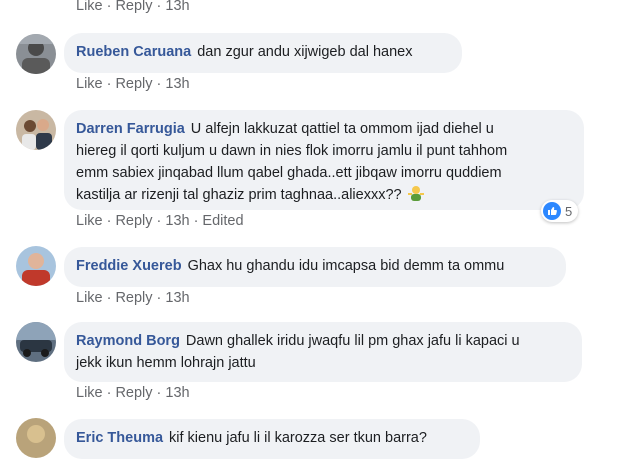 Image resolution: width=620 pixels, height=459 pixels. I want to click on comment-text: dan zgur andu xijwigeb dal hanex, so click(305, 52).